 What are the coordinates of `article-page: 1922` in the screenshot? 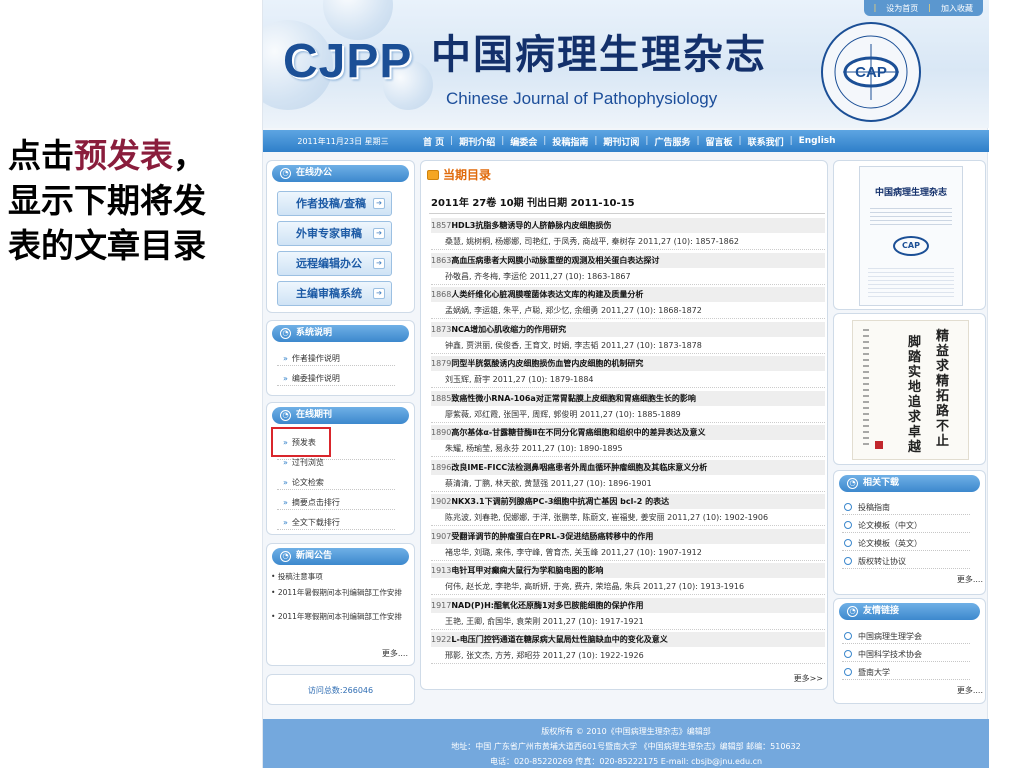 It's located at (441, 639).